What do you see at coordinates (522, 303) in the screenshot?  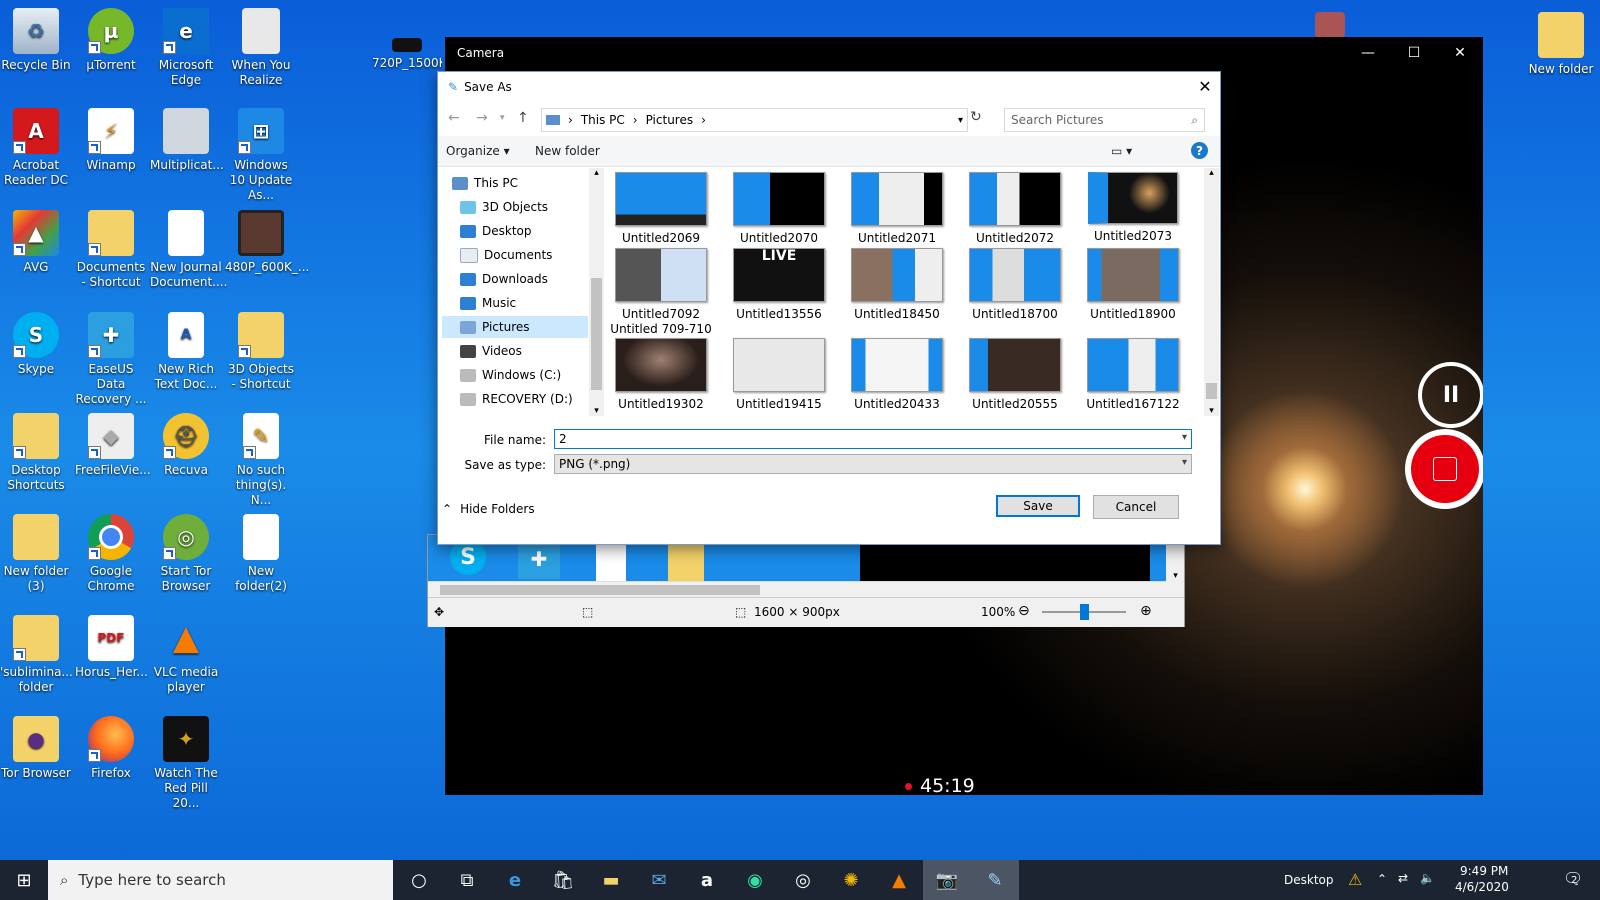 I see `nav-music: Music` at bounding box center [522, 303].